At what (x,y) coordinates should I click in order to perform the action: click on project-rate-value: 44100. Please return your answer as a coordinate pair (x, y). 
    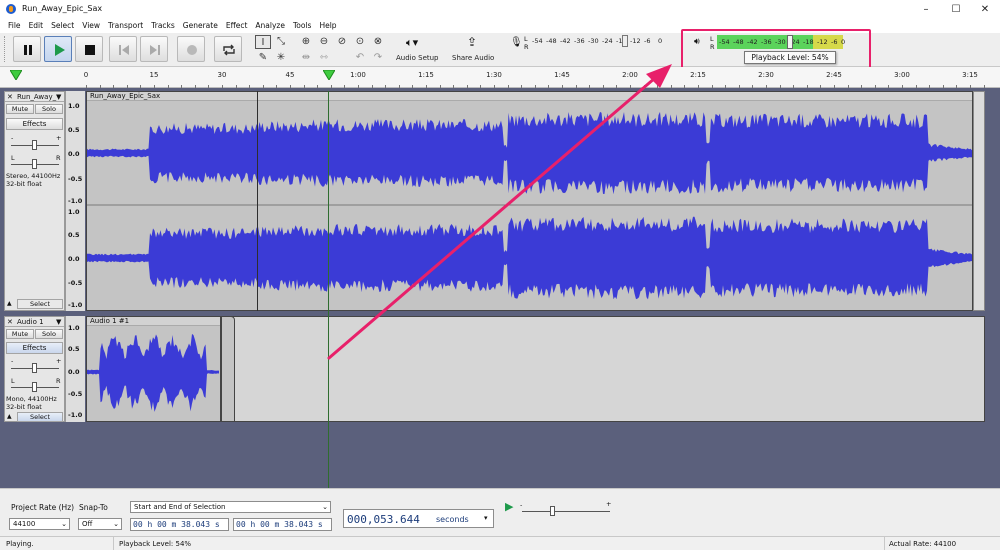
    Looking at the image, I should click on (24, 524).